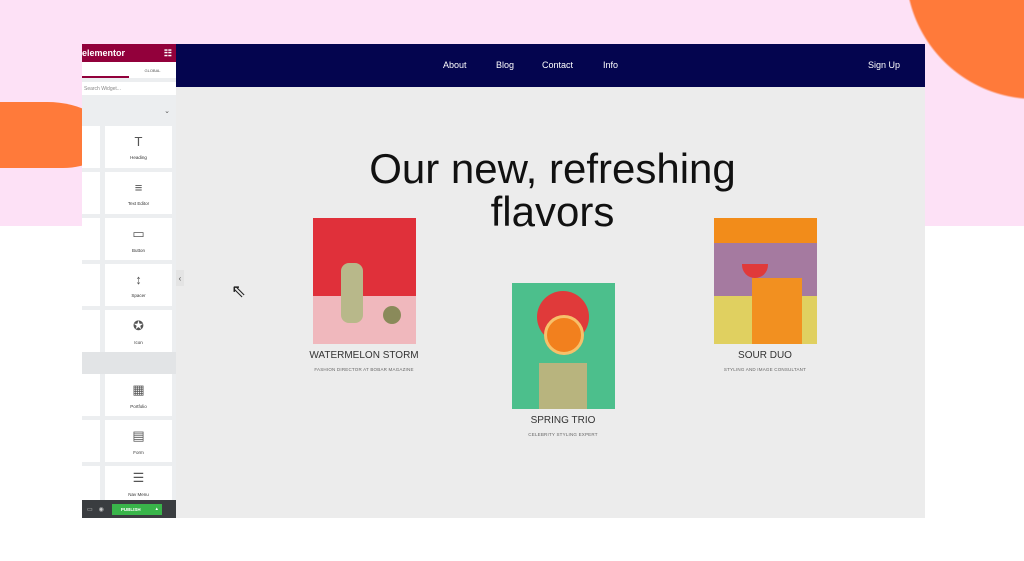 This screenshot has width=1024, height=561. Describe the element at coordinates (104, 53) in the screenshot. I see `brand-logo: elementor` at that location.